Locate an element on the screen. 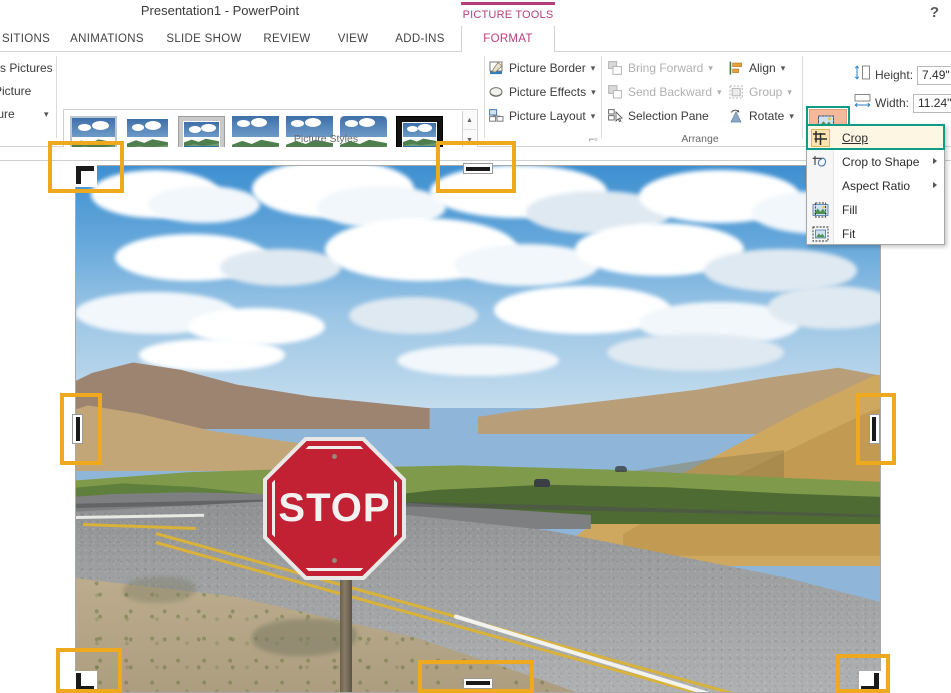 The height and width of the screenshot is (693, 951). height-label: Height: is located at coordinates (894, 75).